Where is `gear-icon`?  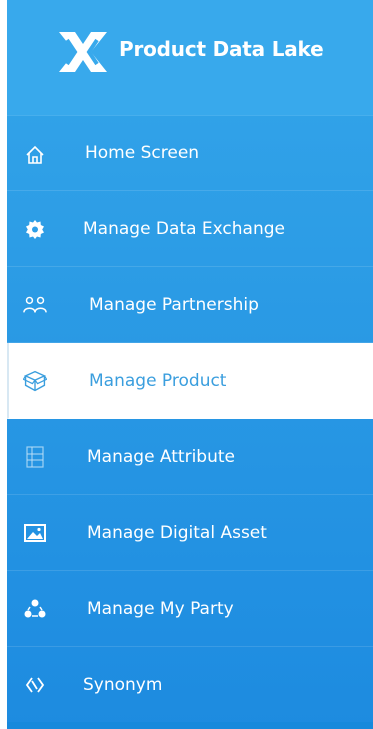
gear-icon is located at coordinates (35, 229).